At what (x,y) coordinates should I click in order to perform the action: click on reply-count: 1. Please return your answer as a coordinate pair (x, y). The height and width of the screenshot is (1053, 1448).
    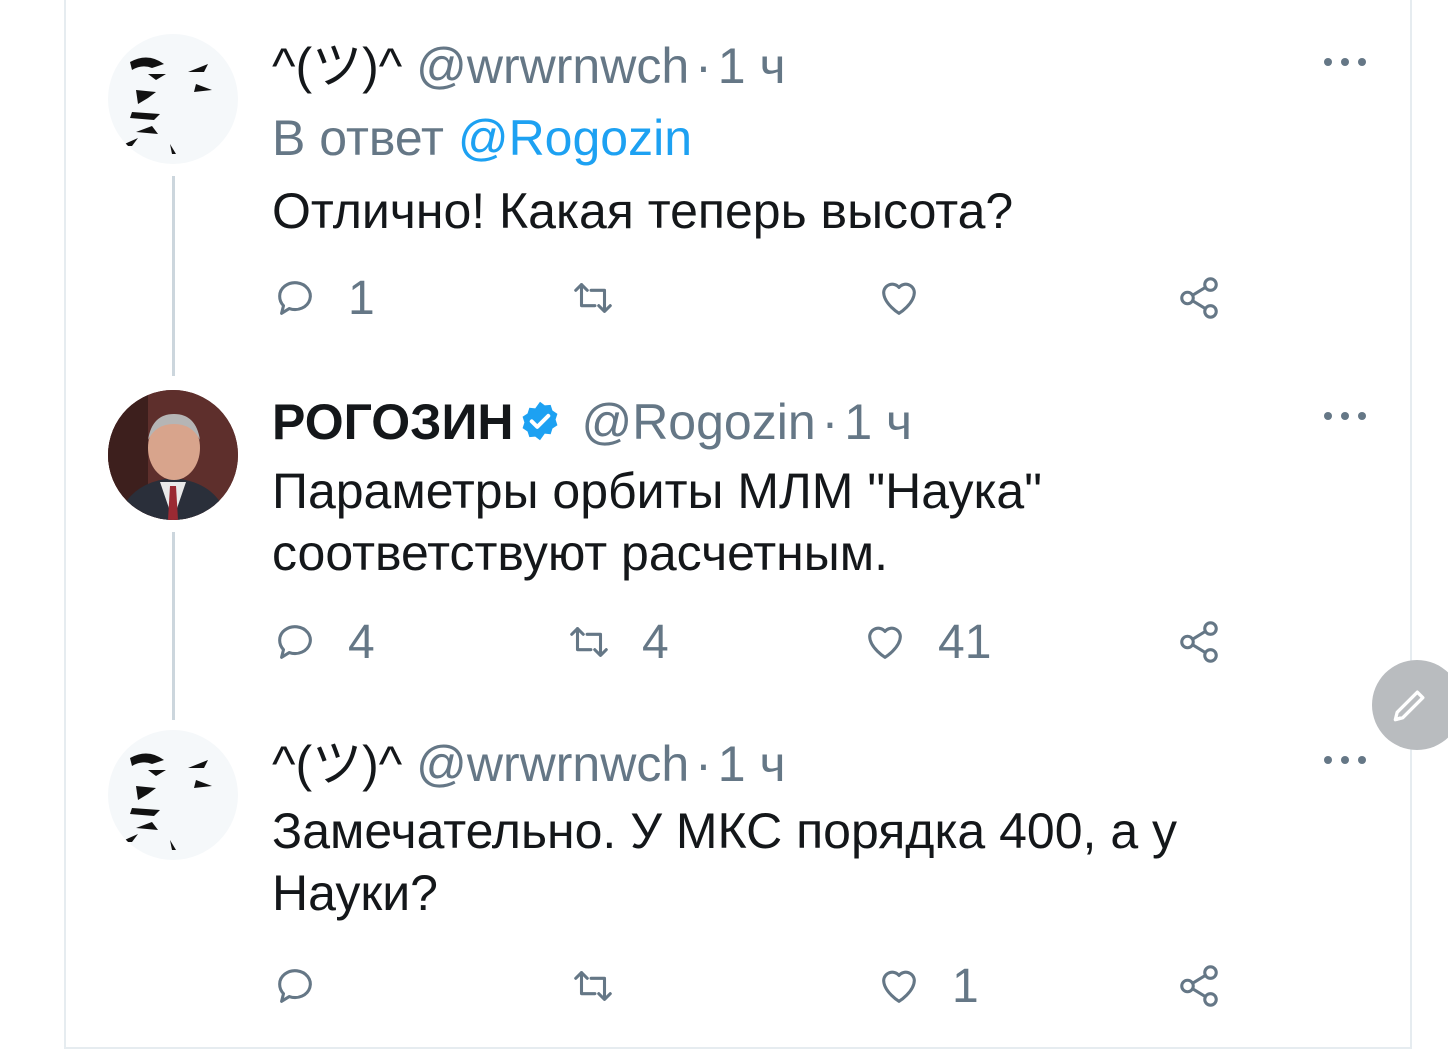
    Looking at the image, I should click on (361, 298).